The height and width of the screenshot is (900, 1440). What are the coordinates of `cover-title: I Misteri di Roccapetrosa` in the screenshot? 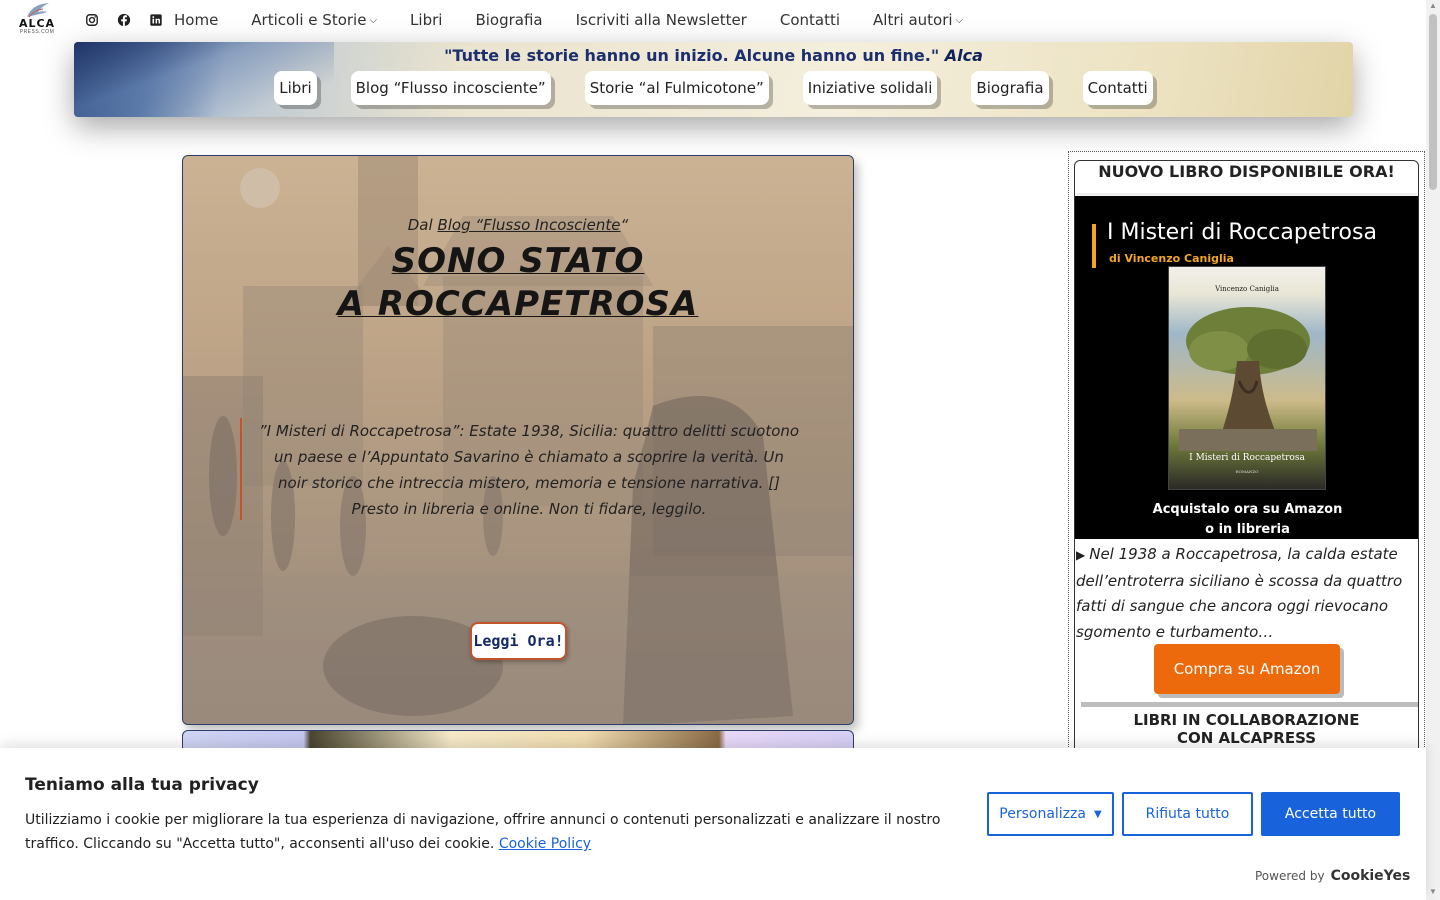 It's located at (1247, 458).